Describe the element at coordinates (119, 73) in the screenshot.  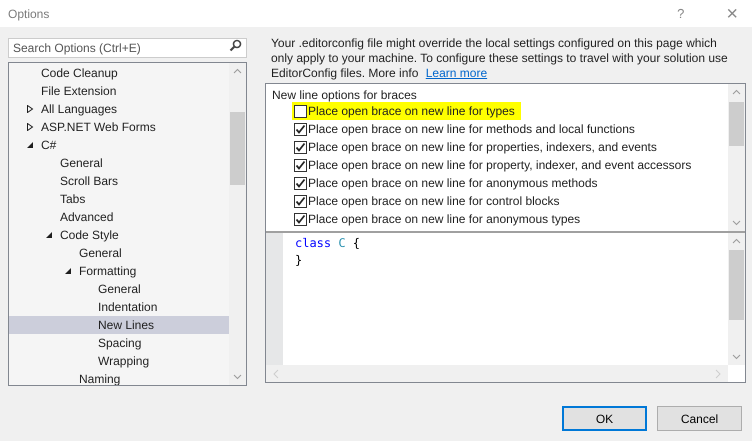
I see `tree-item: Code Cleanup` at that location.